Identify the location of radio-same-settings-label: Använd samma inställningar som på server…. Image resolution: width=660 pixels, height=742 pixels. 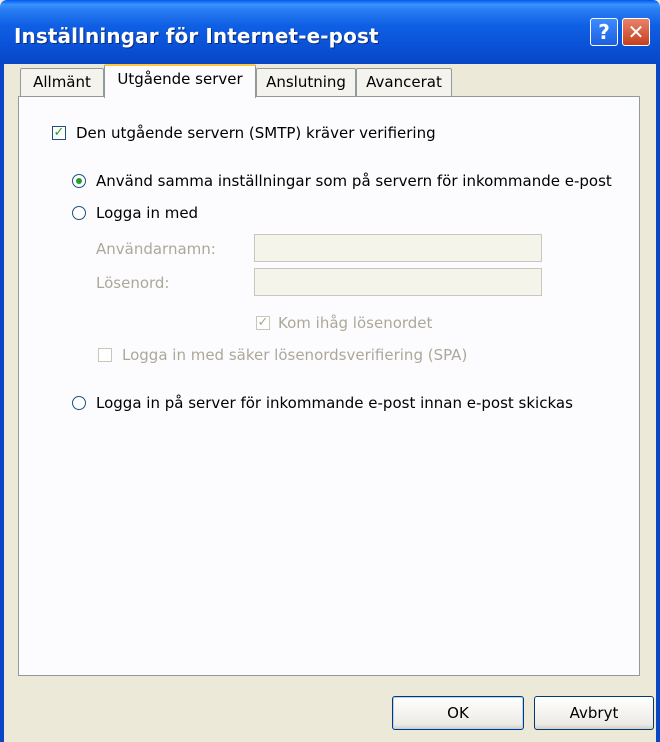
(354, 181).